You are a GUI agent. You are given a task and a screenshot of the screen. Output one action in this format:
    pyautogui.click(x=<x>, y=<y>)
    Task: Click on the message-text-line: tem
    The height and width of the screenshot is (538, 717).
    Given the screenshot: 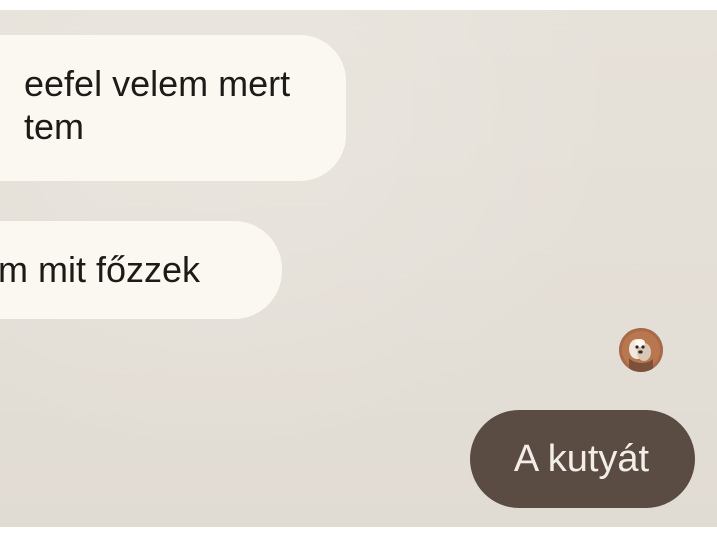 What is the action you would take?
    pyautogui.click(x=54, y=126)
    